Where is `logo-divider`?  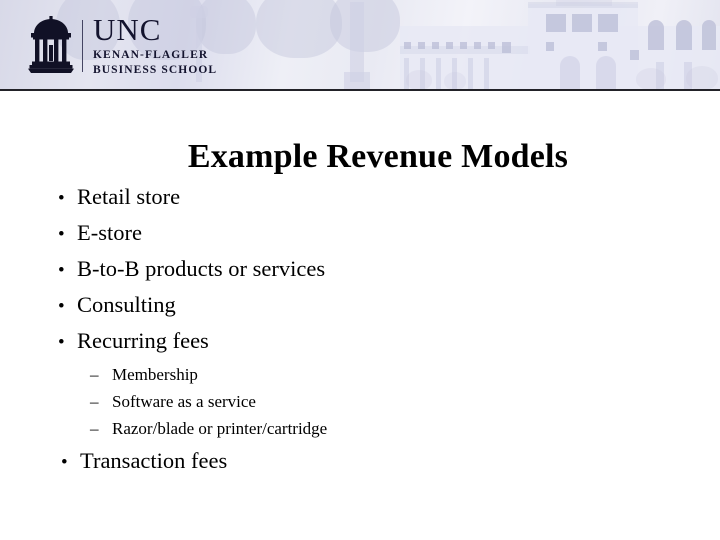 logo-divider is located at coordinates (82, 46).